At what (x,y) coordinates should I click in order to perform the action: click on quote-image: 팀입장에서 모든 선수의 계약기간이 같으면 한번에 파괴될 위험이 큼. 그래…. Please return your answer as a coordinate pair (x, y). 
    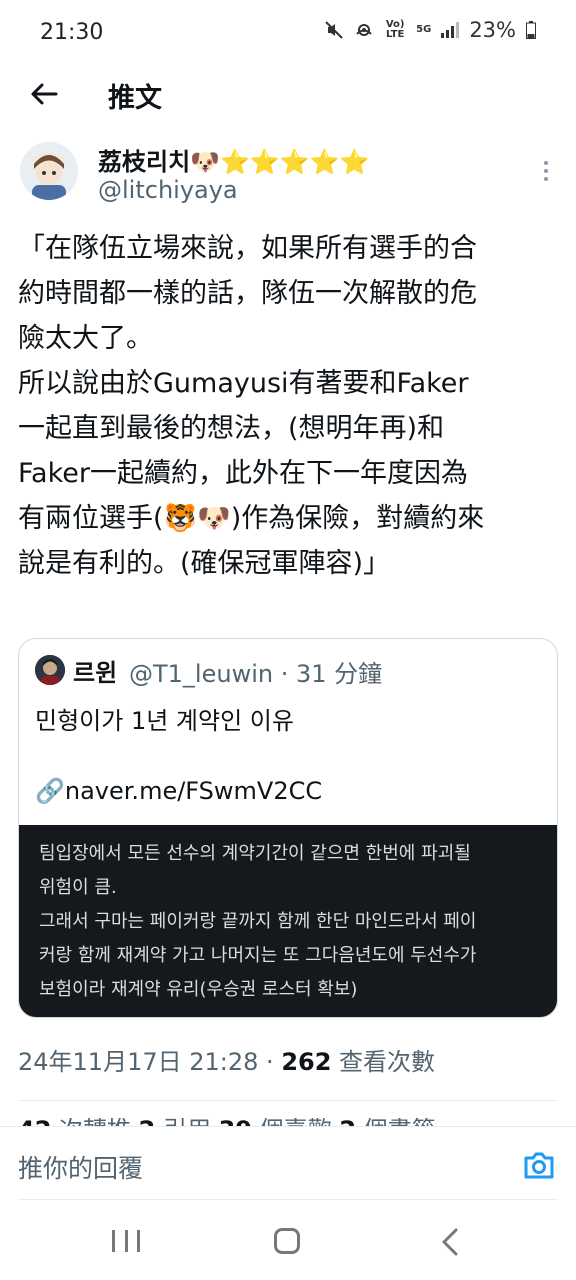
    Looking at the image, I should click on (288, 921).